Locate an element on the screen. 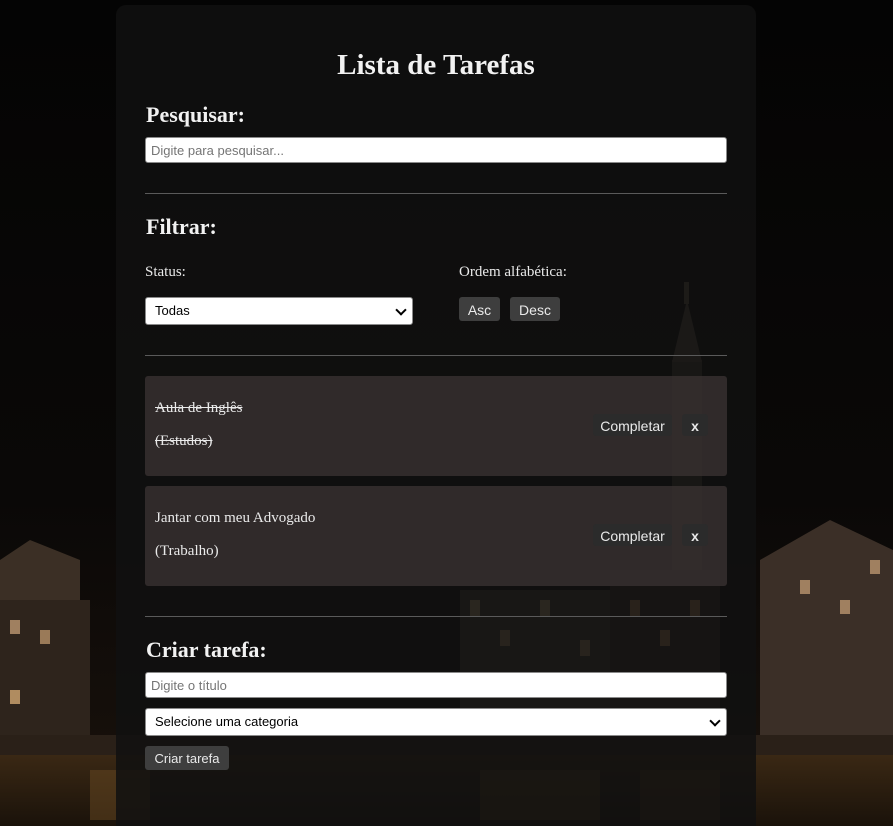  task-title-input is located at coordinates (436, 685).